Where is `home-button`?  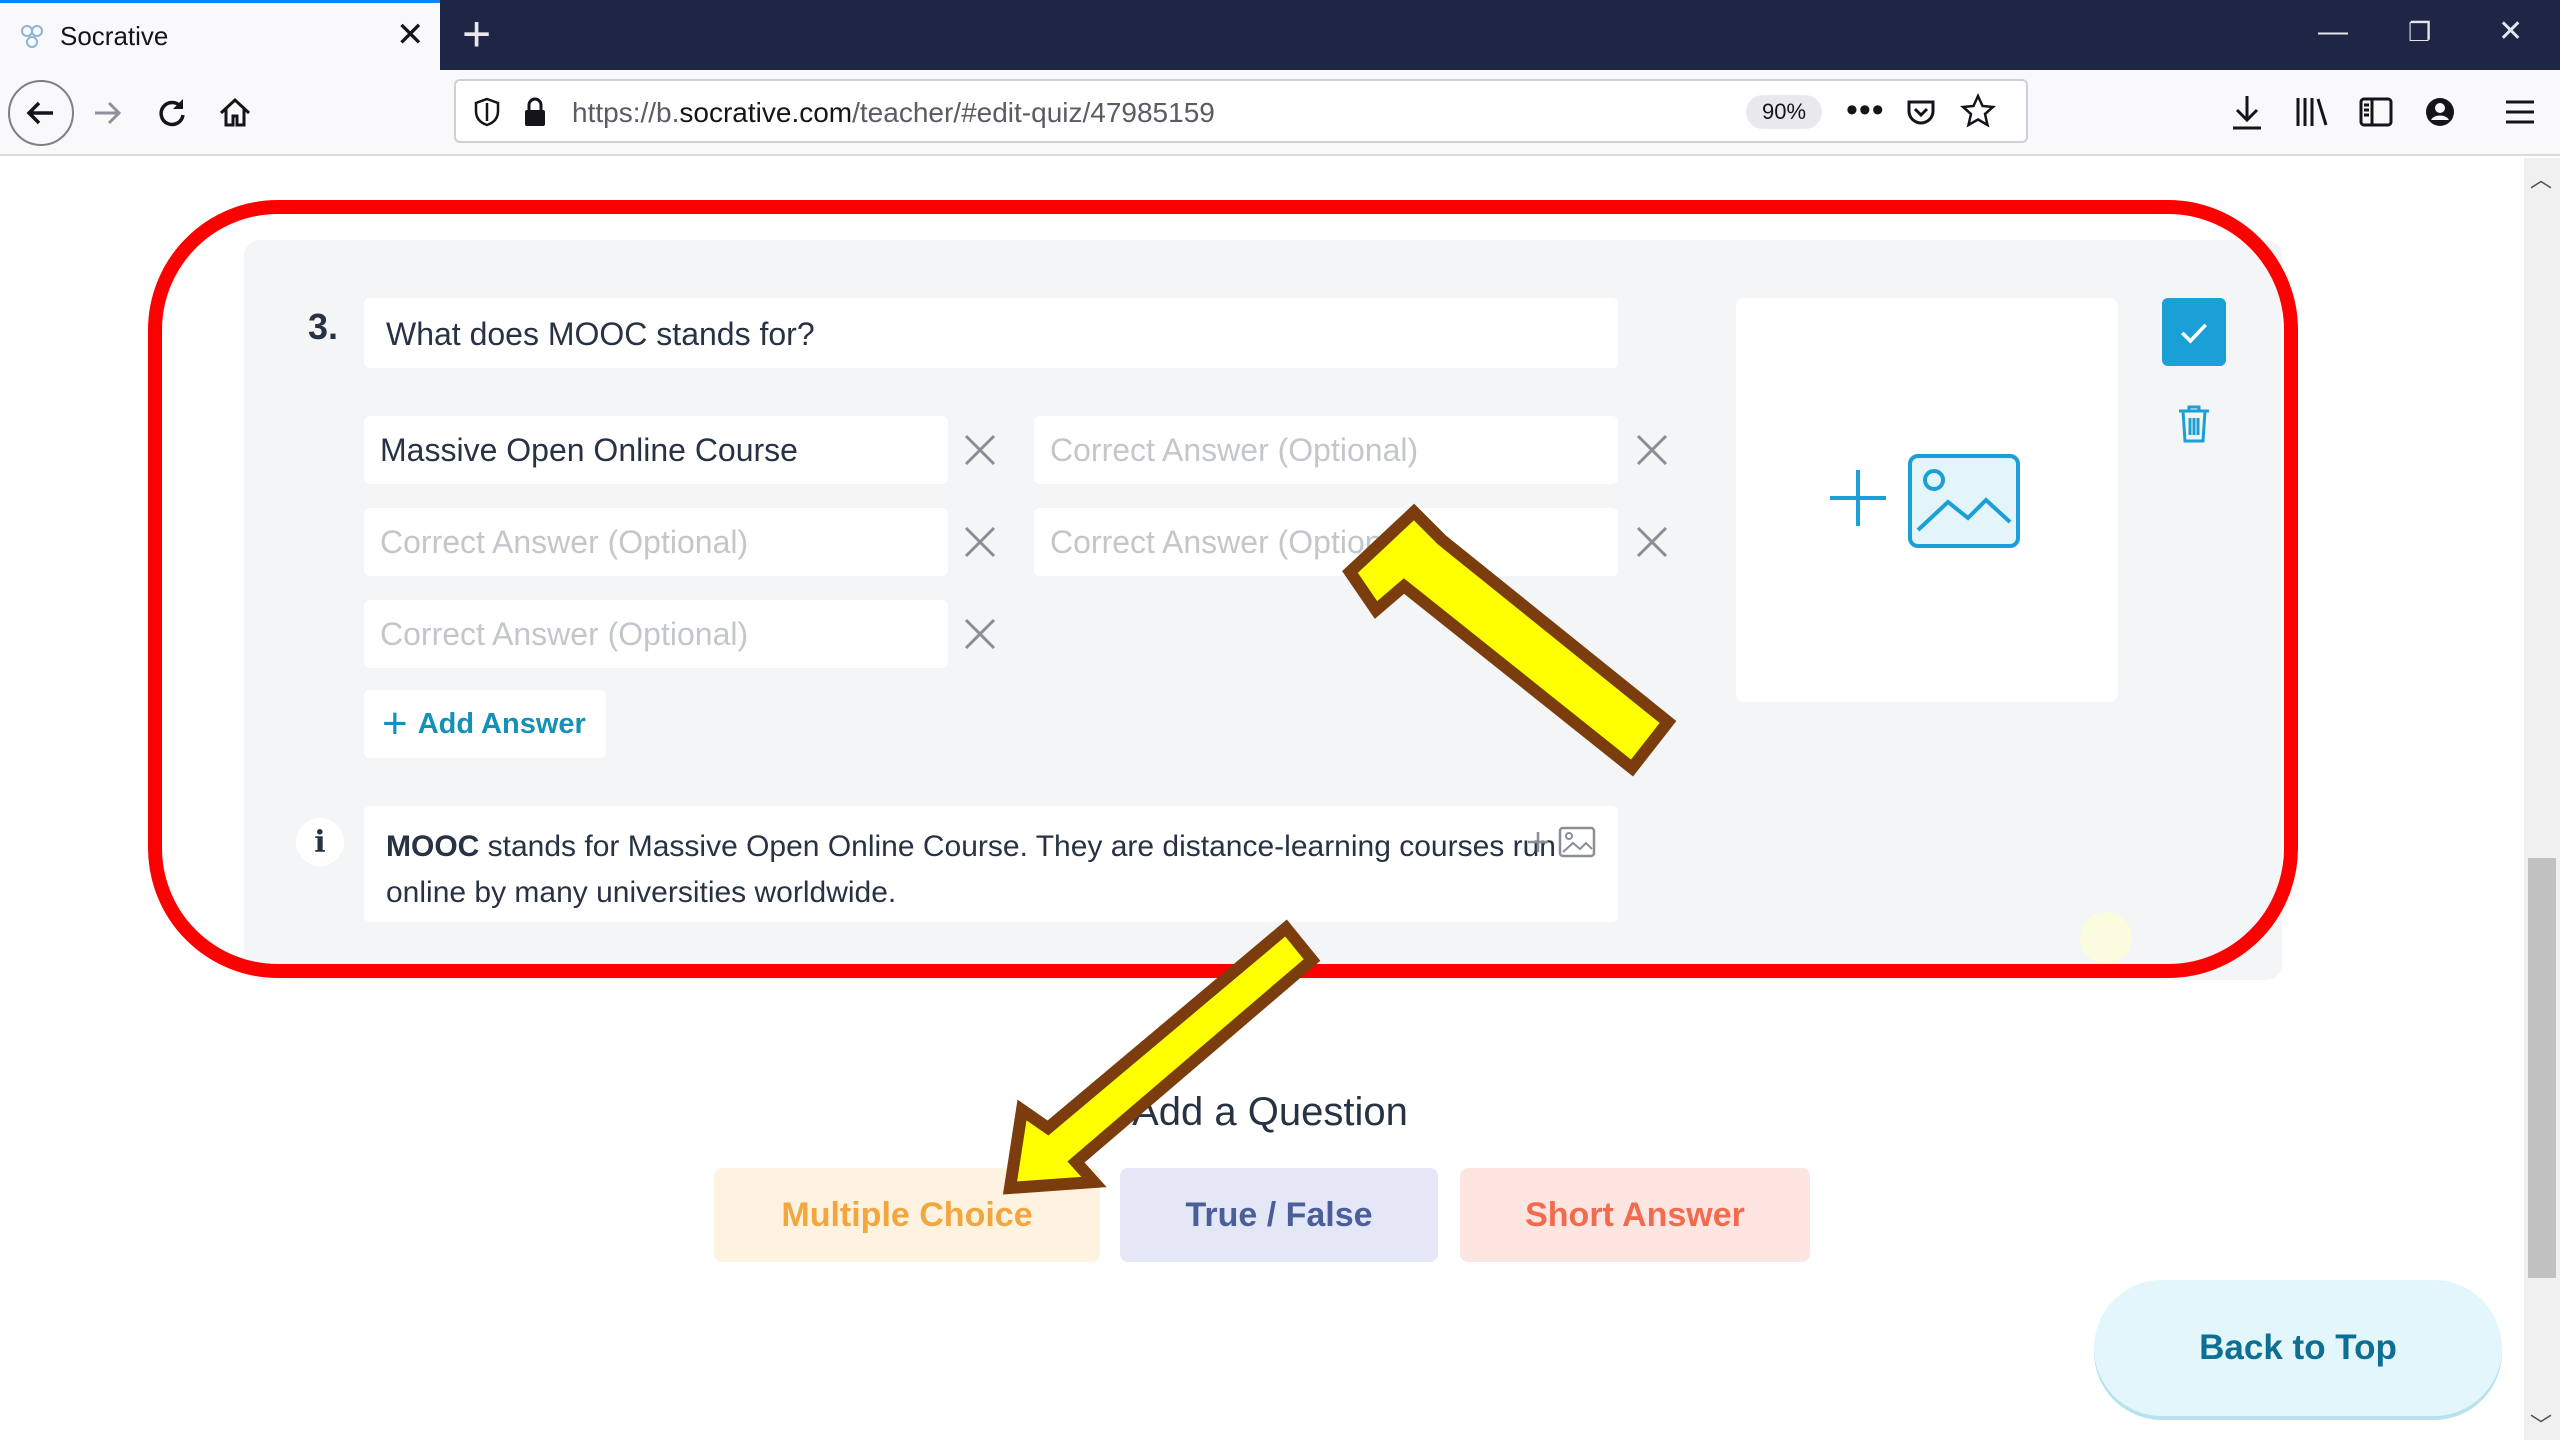
home-button is located at coordinates (235, 113).